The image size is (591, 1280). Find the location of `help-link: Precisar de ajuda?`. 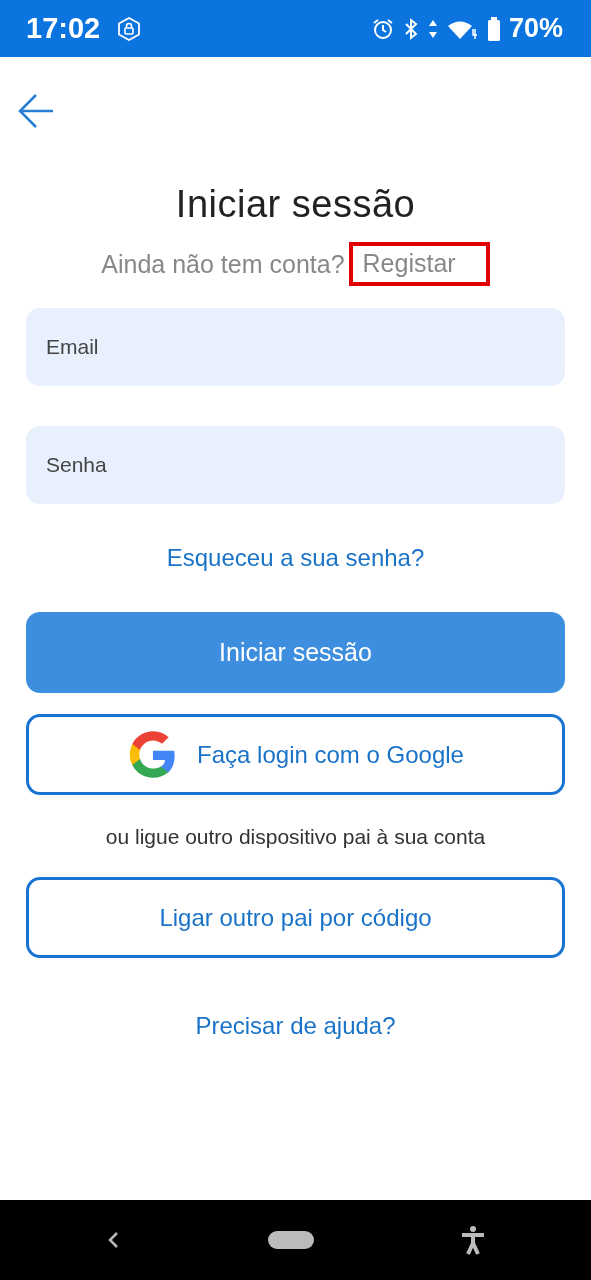

help-link: Precisar de ajuda? is located at coordinates (295, 1026).